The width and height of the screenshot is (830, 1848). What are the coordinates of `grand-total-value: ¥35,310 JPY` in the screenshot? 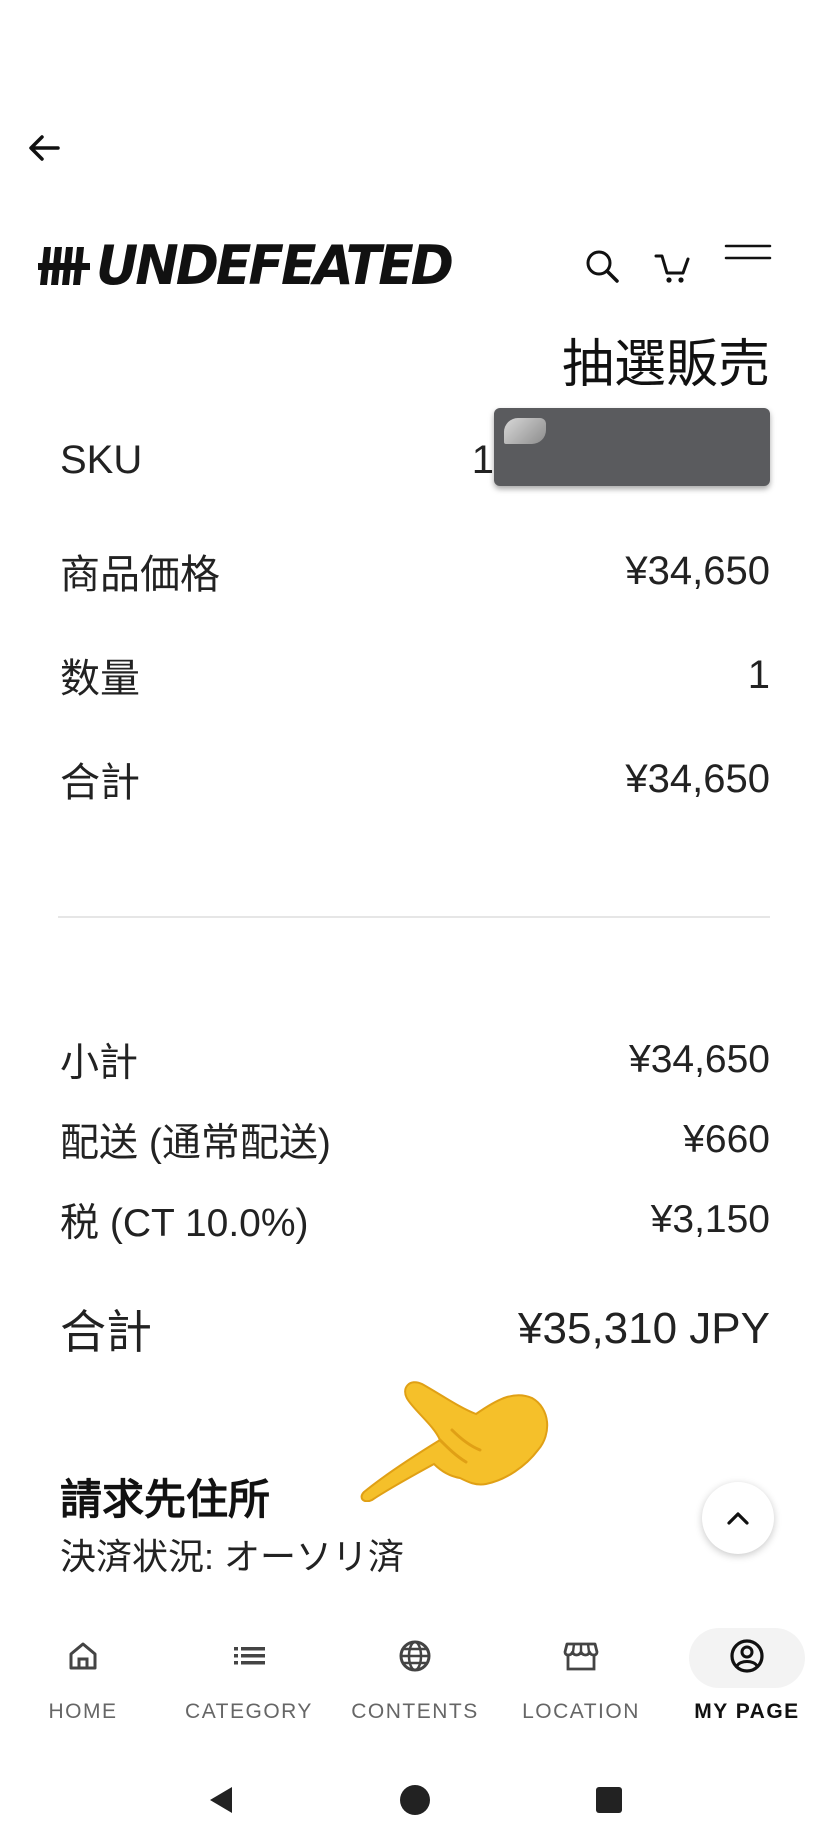 It's located at (644, 1328).